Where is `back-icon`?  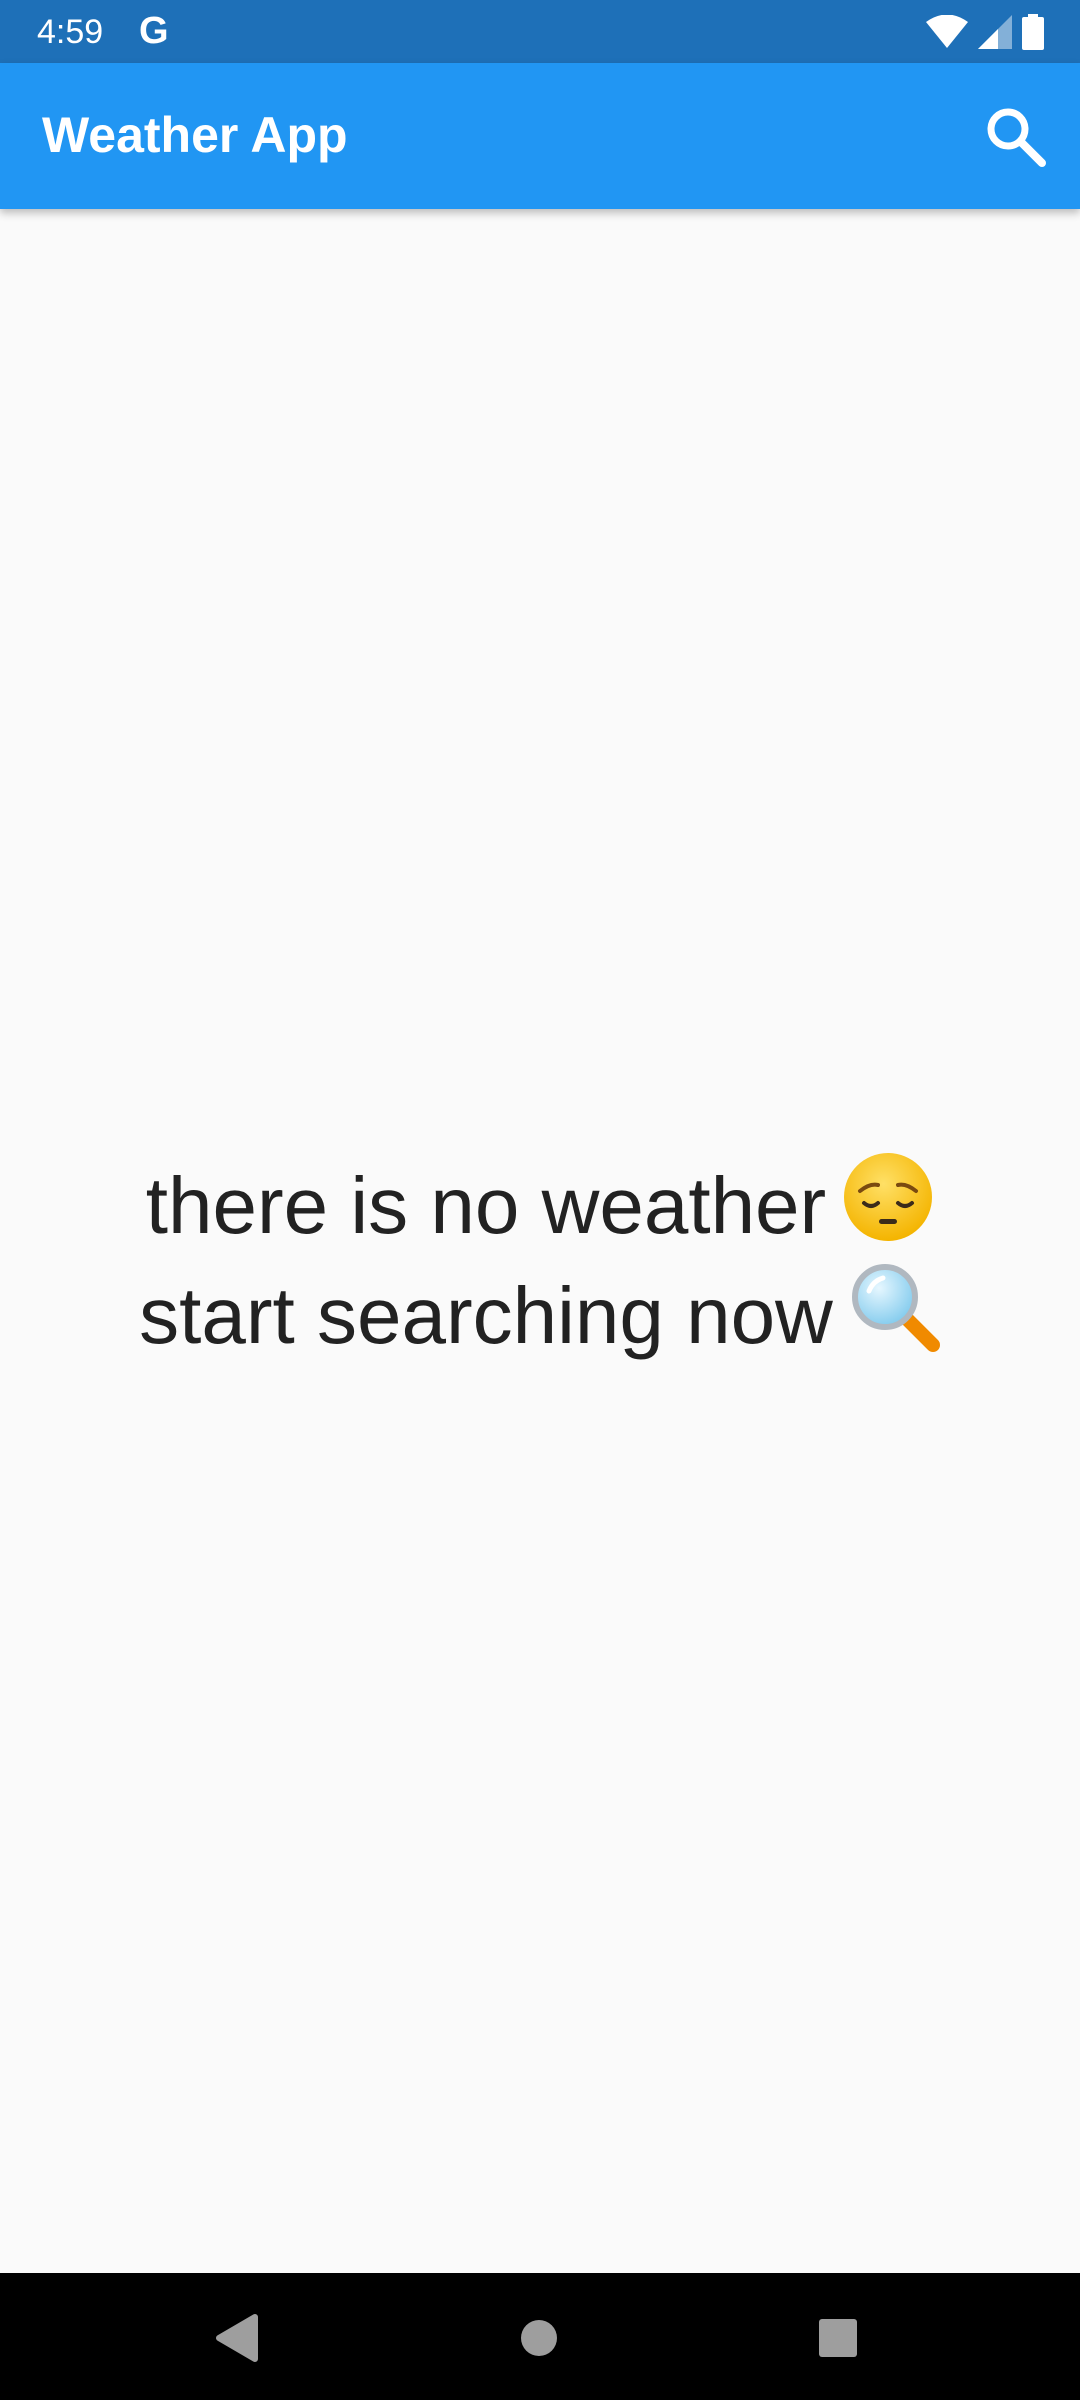
back-icon is located at coordinates (237, 2338).